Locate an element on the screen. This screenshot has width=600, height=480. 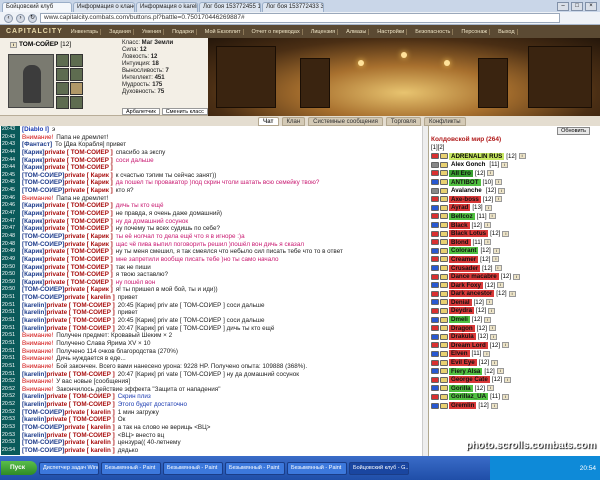
user-row: Dance macabre [12] i is located at coordinates (514, 276).